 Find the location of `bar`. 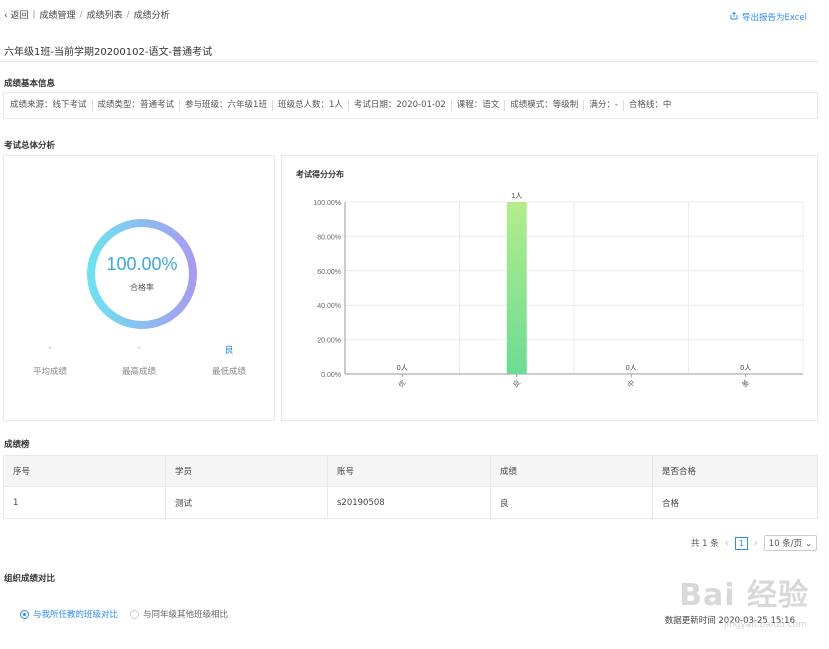

bar is located at coordinates (516, 288).